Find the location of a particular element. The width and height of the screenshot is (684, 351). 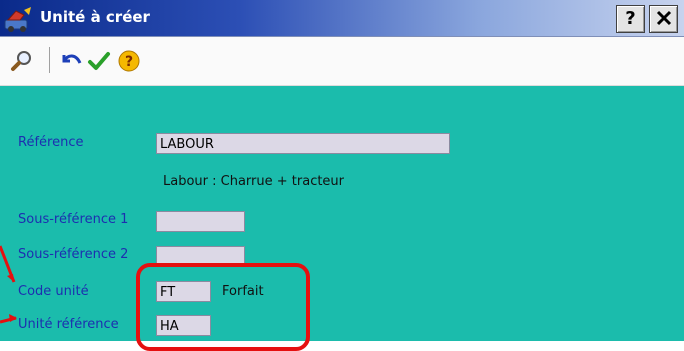

help-button: ? is located at coordinates (630, 19).